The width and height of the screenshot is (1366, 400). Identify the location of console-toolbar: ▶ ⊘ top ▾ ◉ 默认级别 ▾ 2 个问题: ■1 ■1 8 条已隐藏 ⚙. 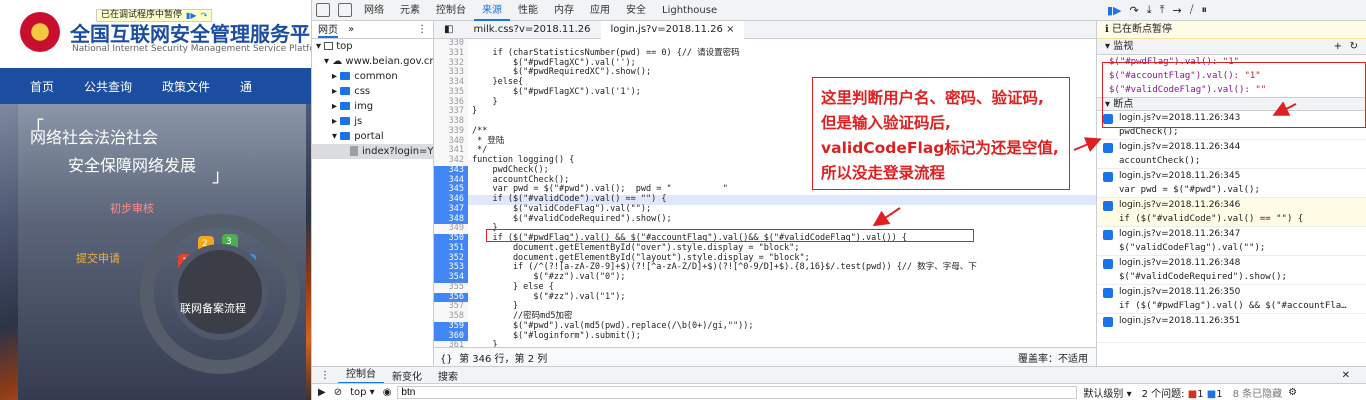
(839, 391).